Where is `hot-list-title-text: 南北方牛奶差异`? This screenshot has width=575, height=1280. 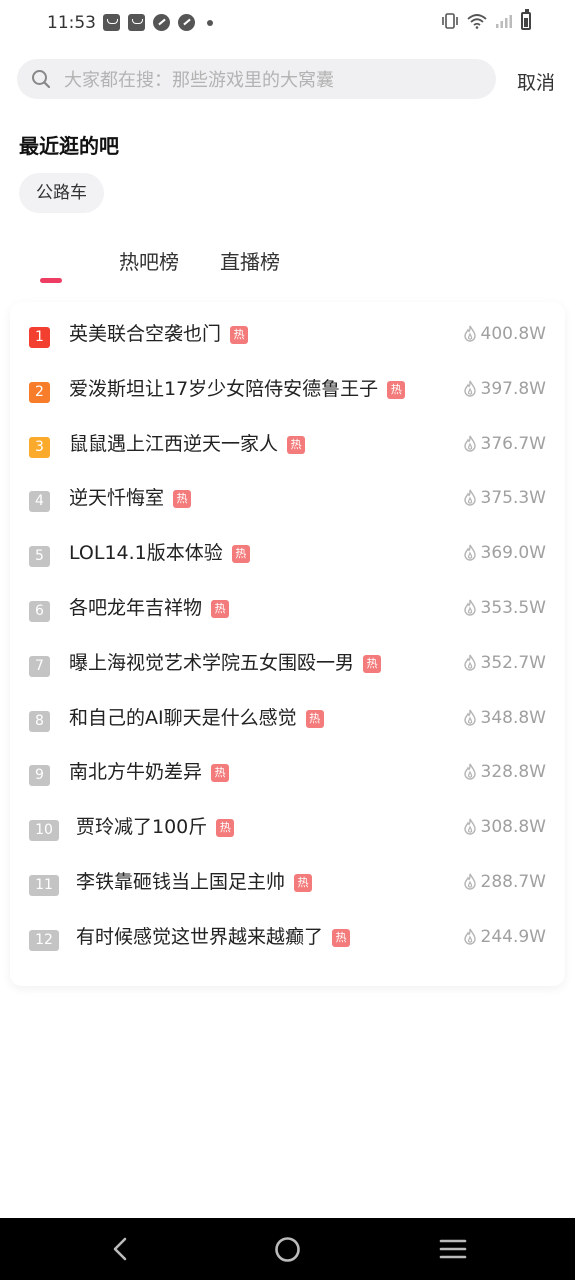
hot-list-title-text: 南北方牛奶差异 is located at coordinates (136, 772).